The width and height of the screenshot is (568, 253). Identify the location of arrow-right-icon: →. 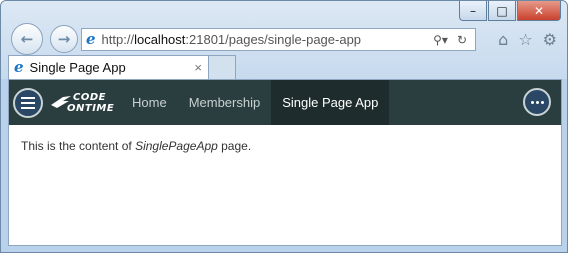
(64, 39).